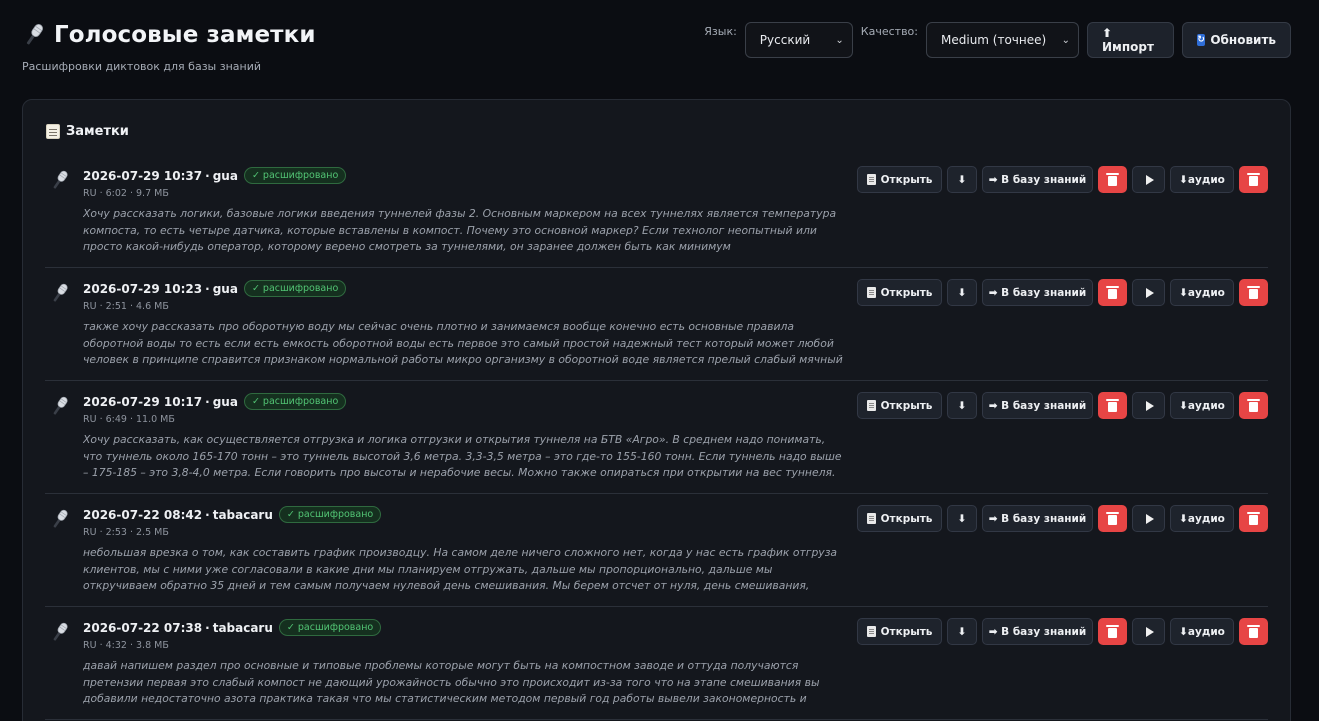  What do you see at coordinates (798, 40) in the screenshot?
I see `language-select: Русский ⌄` at bounding box center [798, 40].